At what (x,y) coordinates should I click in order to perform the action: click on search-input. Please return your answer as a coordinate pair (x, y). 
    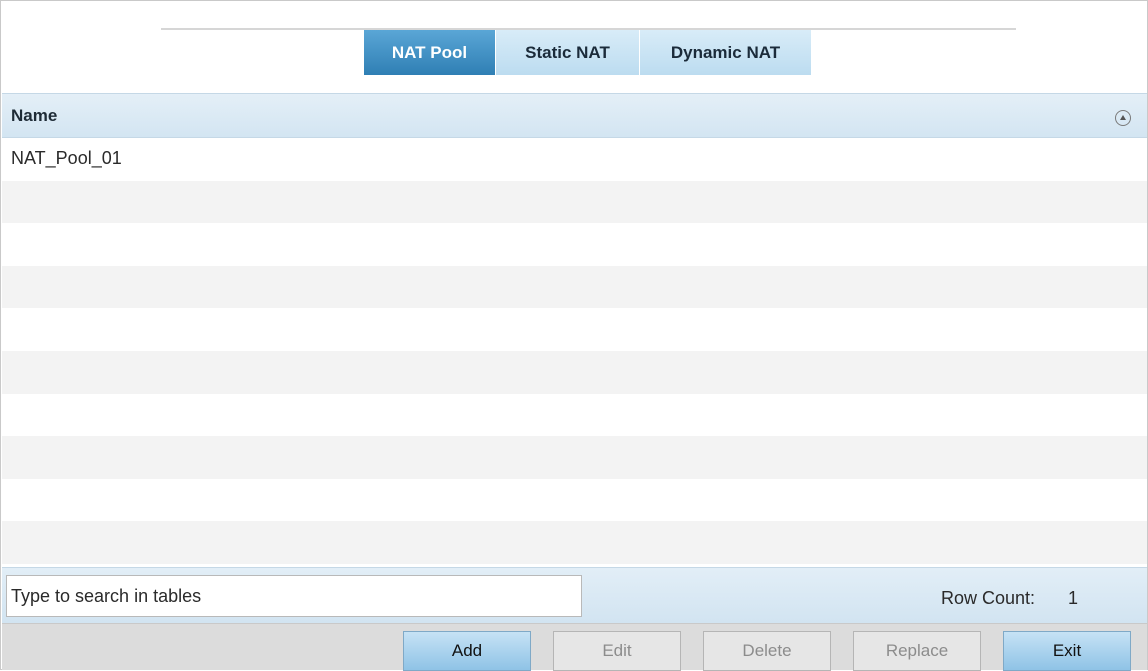
    Looking at the image, I should click on (294, 596).